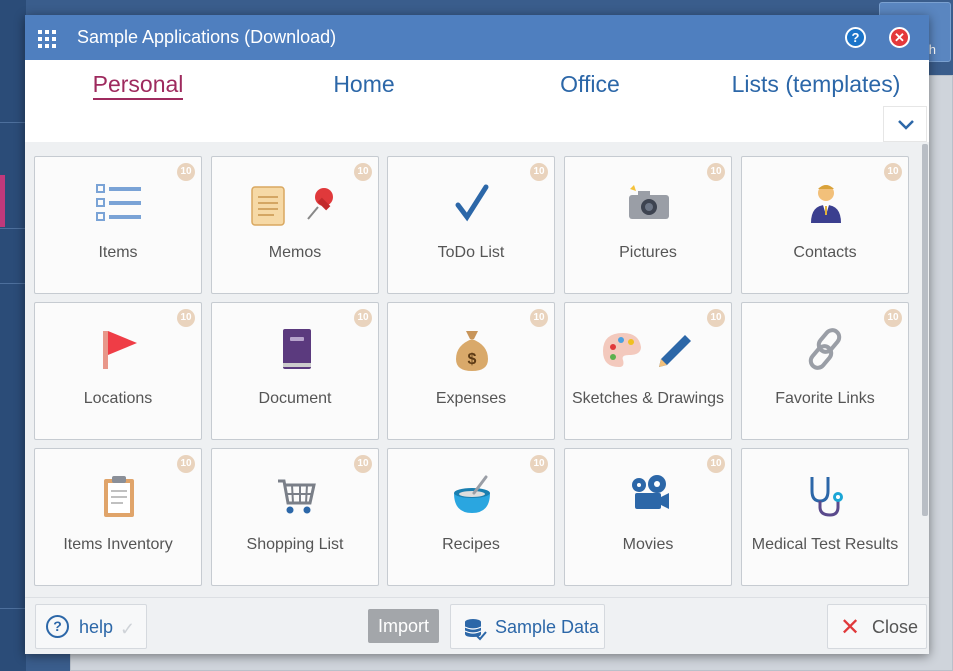  I want to click on tile-contacts: 10 Contacts, so click(825, 225).